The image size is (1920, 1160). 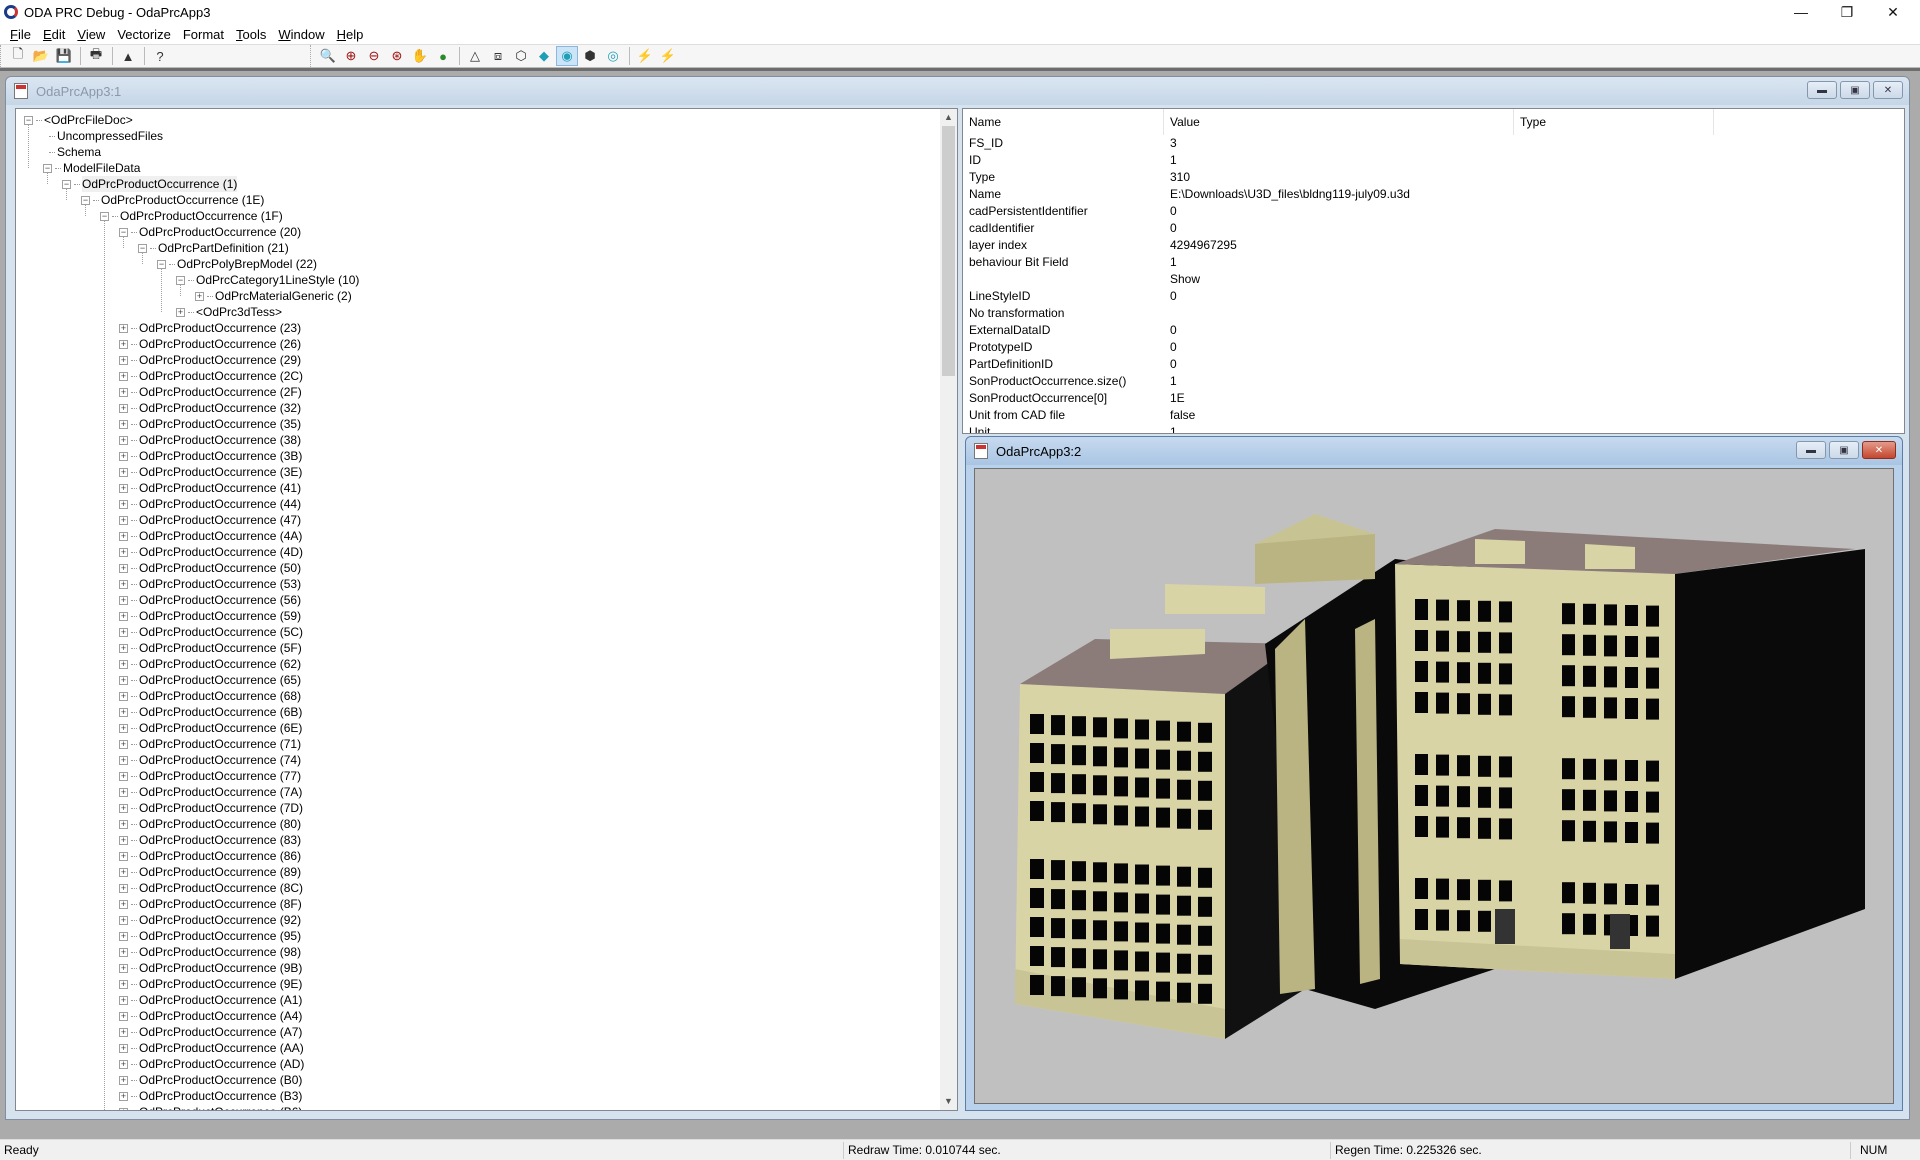 What do you see at coordinates (948, 251) in the screenshot?
I see `tree-scroll-thumb` at bounding box center [948, 251].